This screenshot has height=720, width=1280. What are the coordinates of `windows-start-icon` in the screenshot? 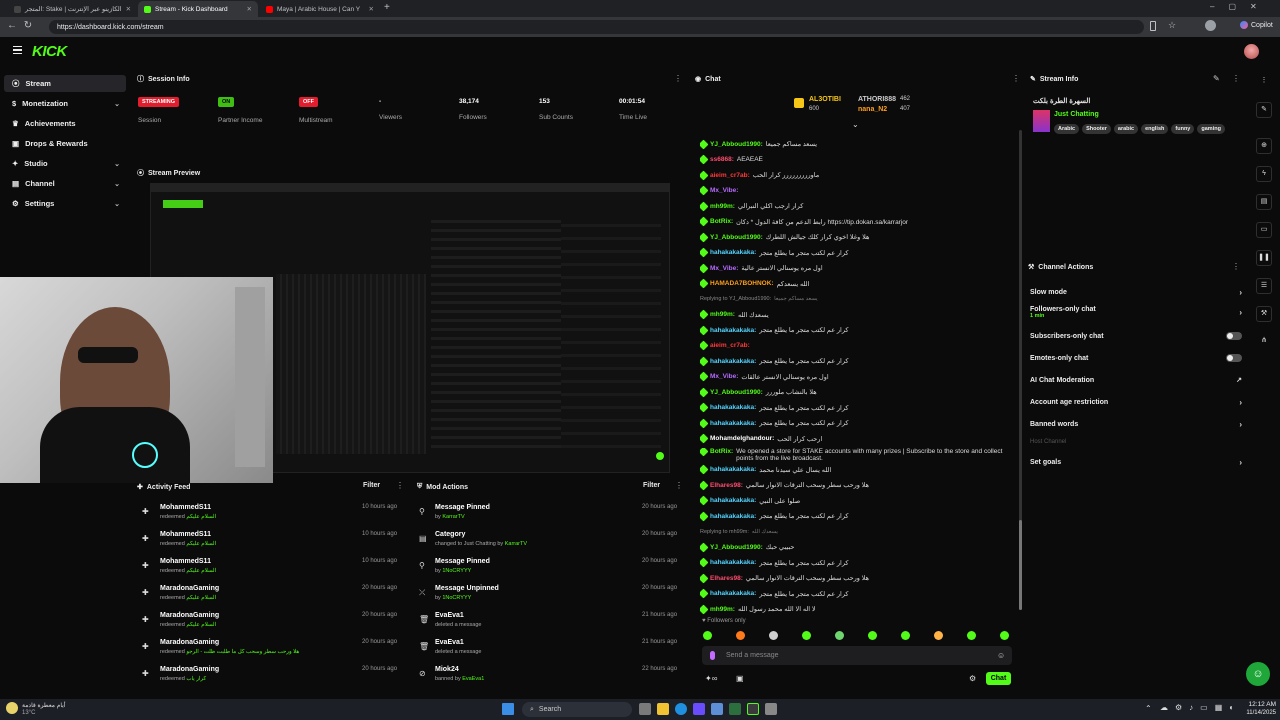 It's located at (508, 709).